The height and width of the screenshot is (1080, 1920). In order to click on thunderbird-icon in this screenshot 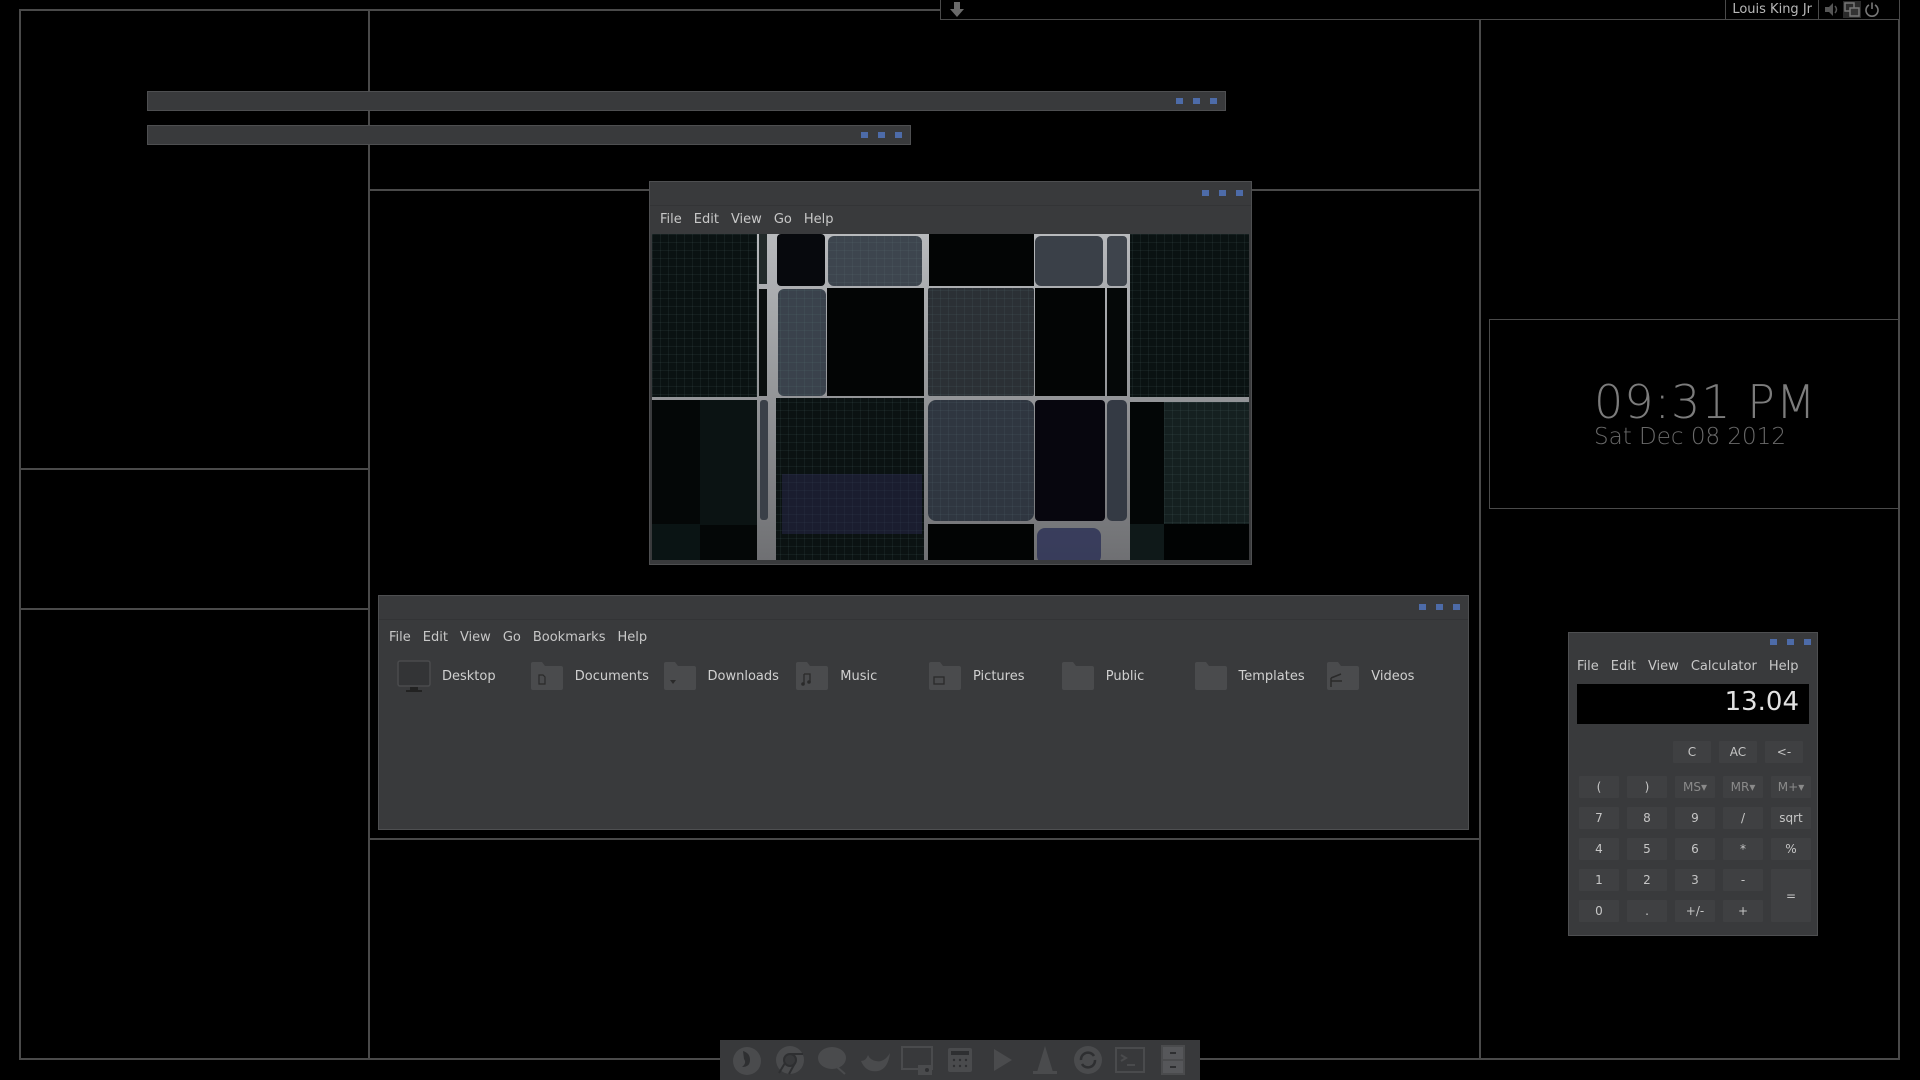, I will do `click(875, 1060)`.